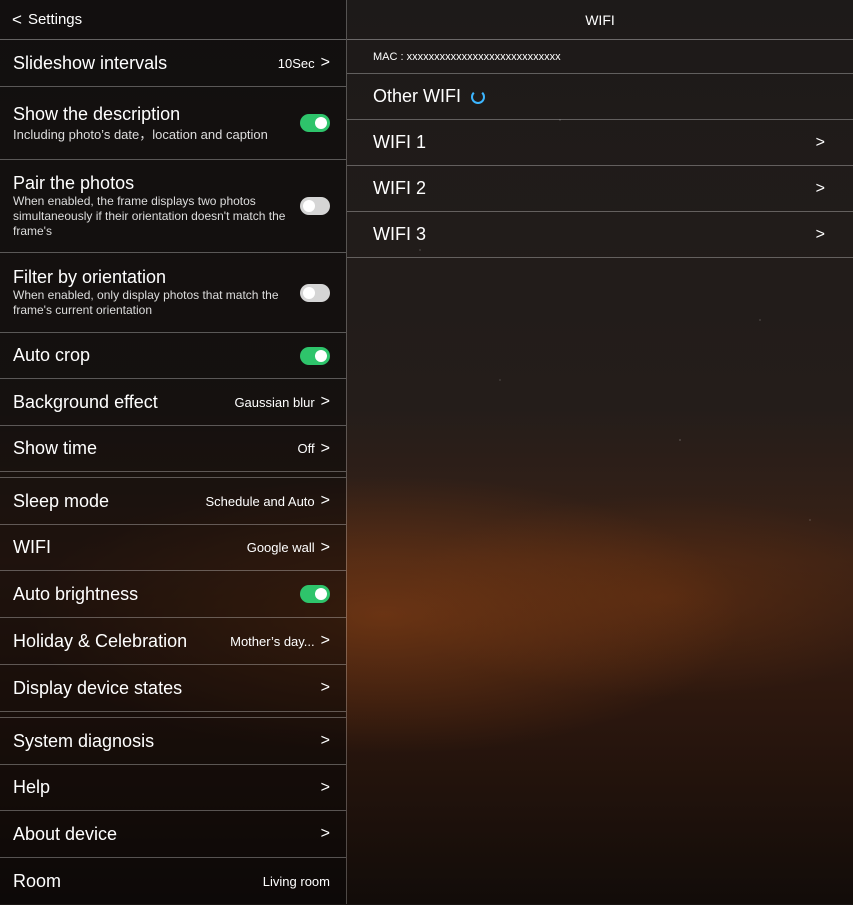 This screenshot has width=853, height=905. Describe the element at coordinates (55, 19) in the screenshot. I see `back-label: Settings` at that location.